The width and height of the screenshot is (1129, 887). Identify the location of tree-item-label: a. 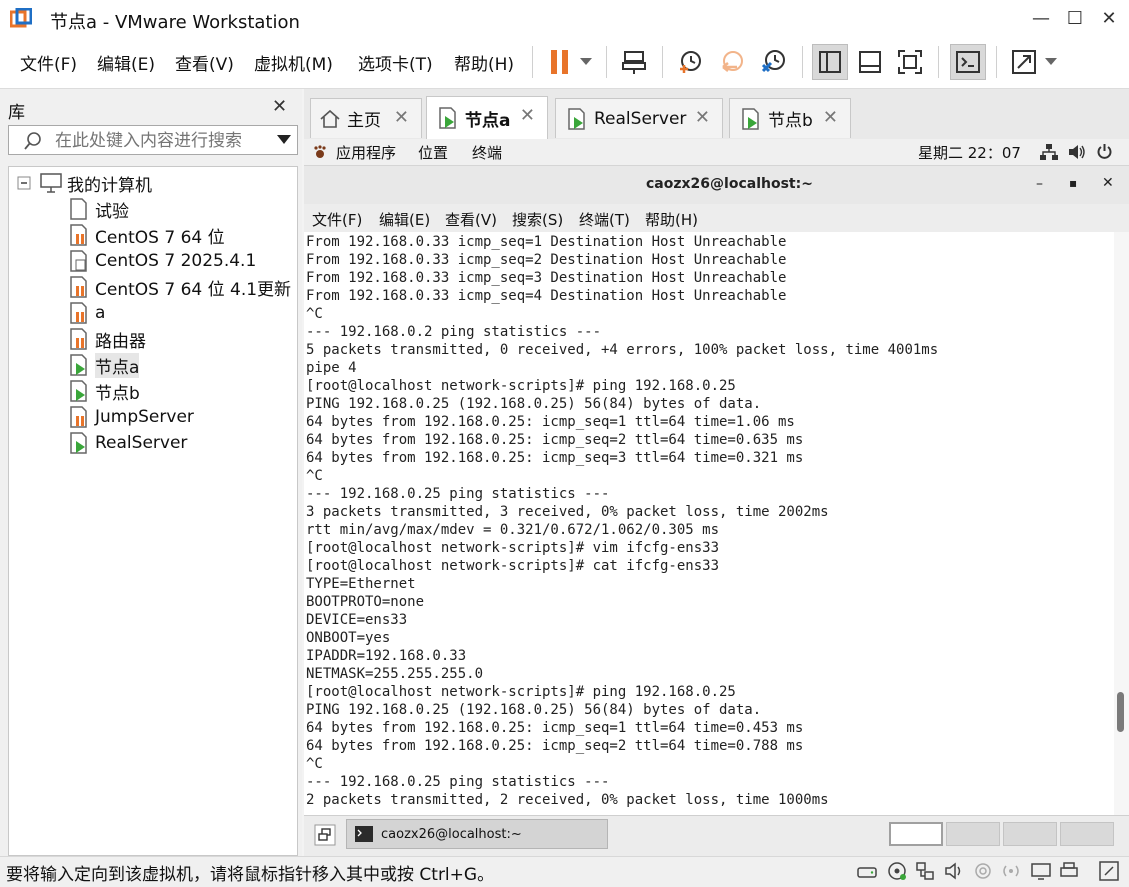
(100, 313).